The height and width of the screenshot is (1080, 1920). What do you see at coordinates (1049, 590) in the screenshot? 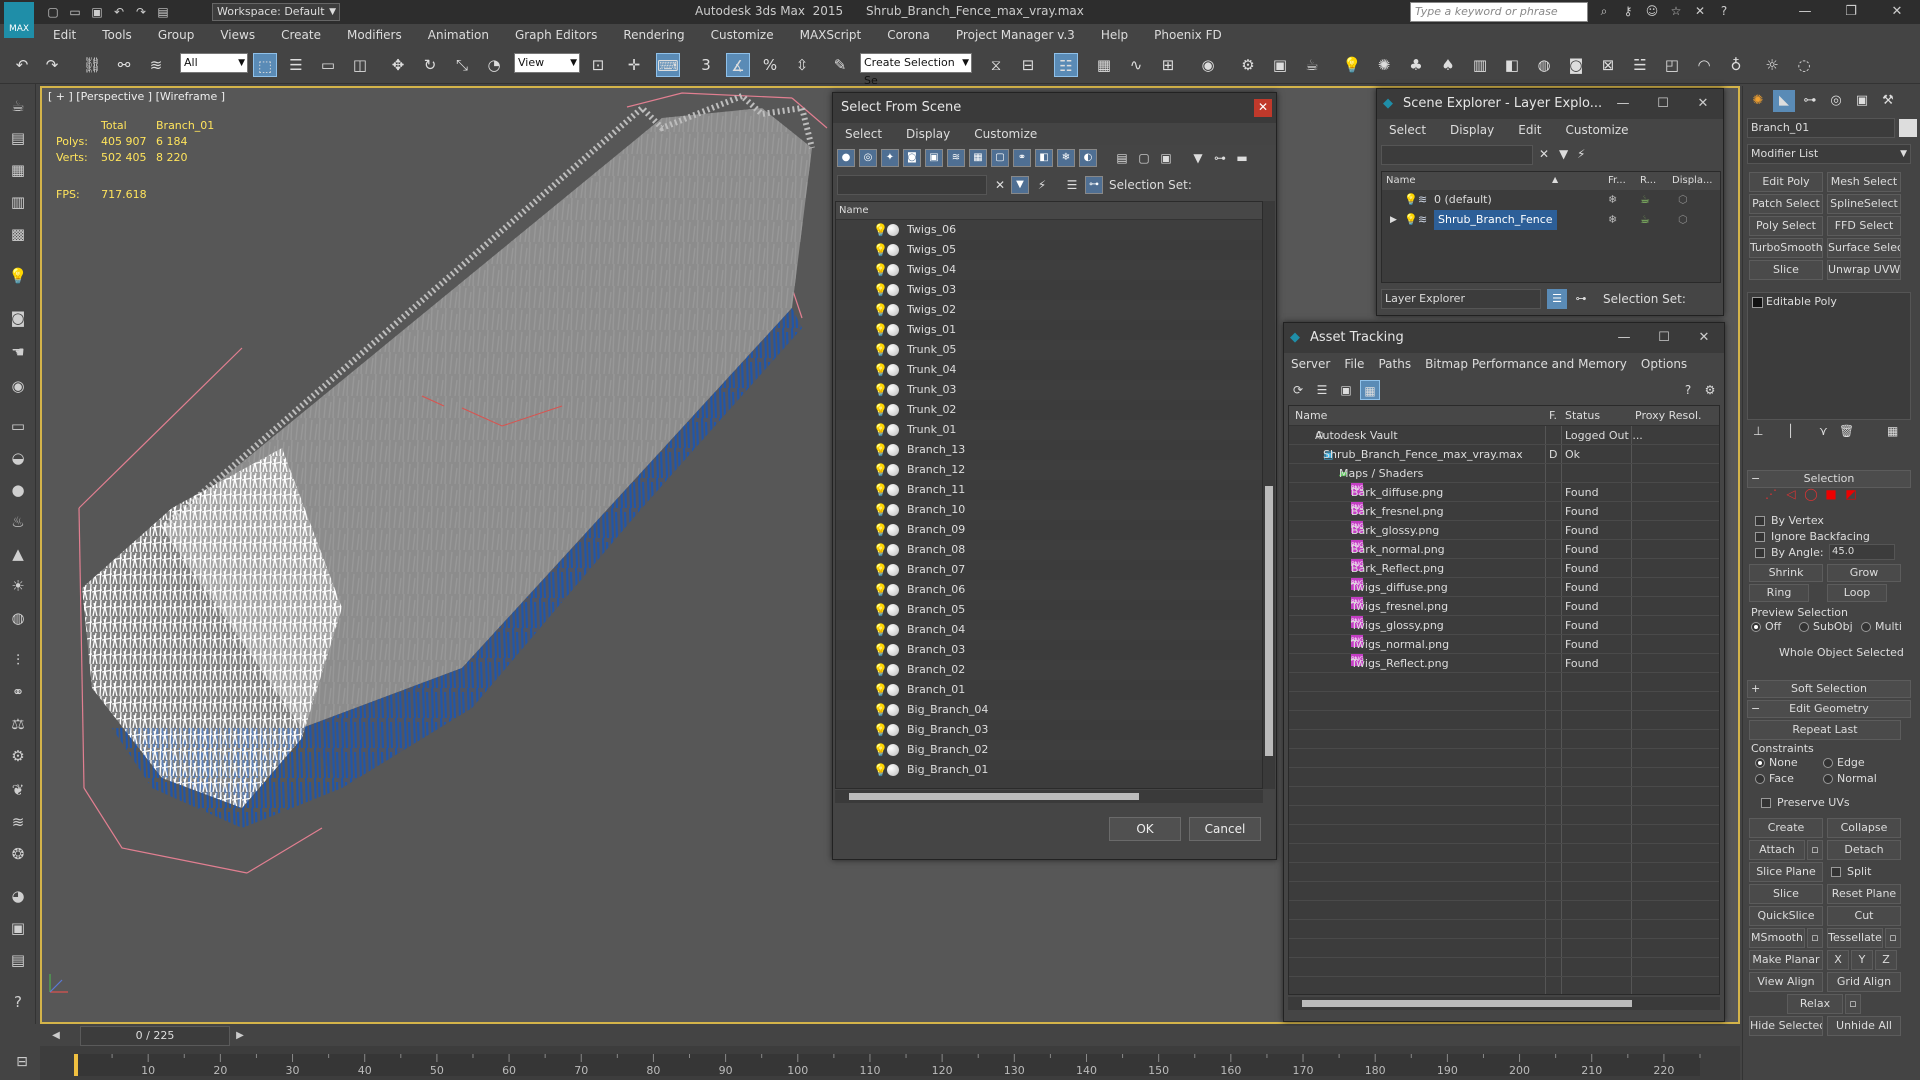
I see `list-item: 💡 Branch_06` at bounding box center [1049, 590].